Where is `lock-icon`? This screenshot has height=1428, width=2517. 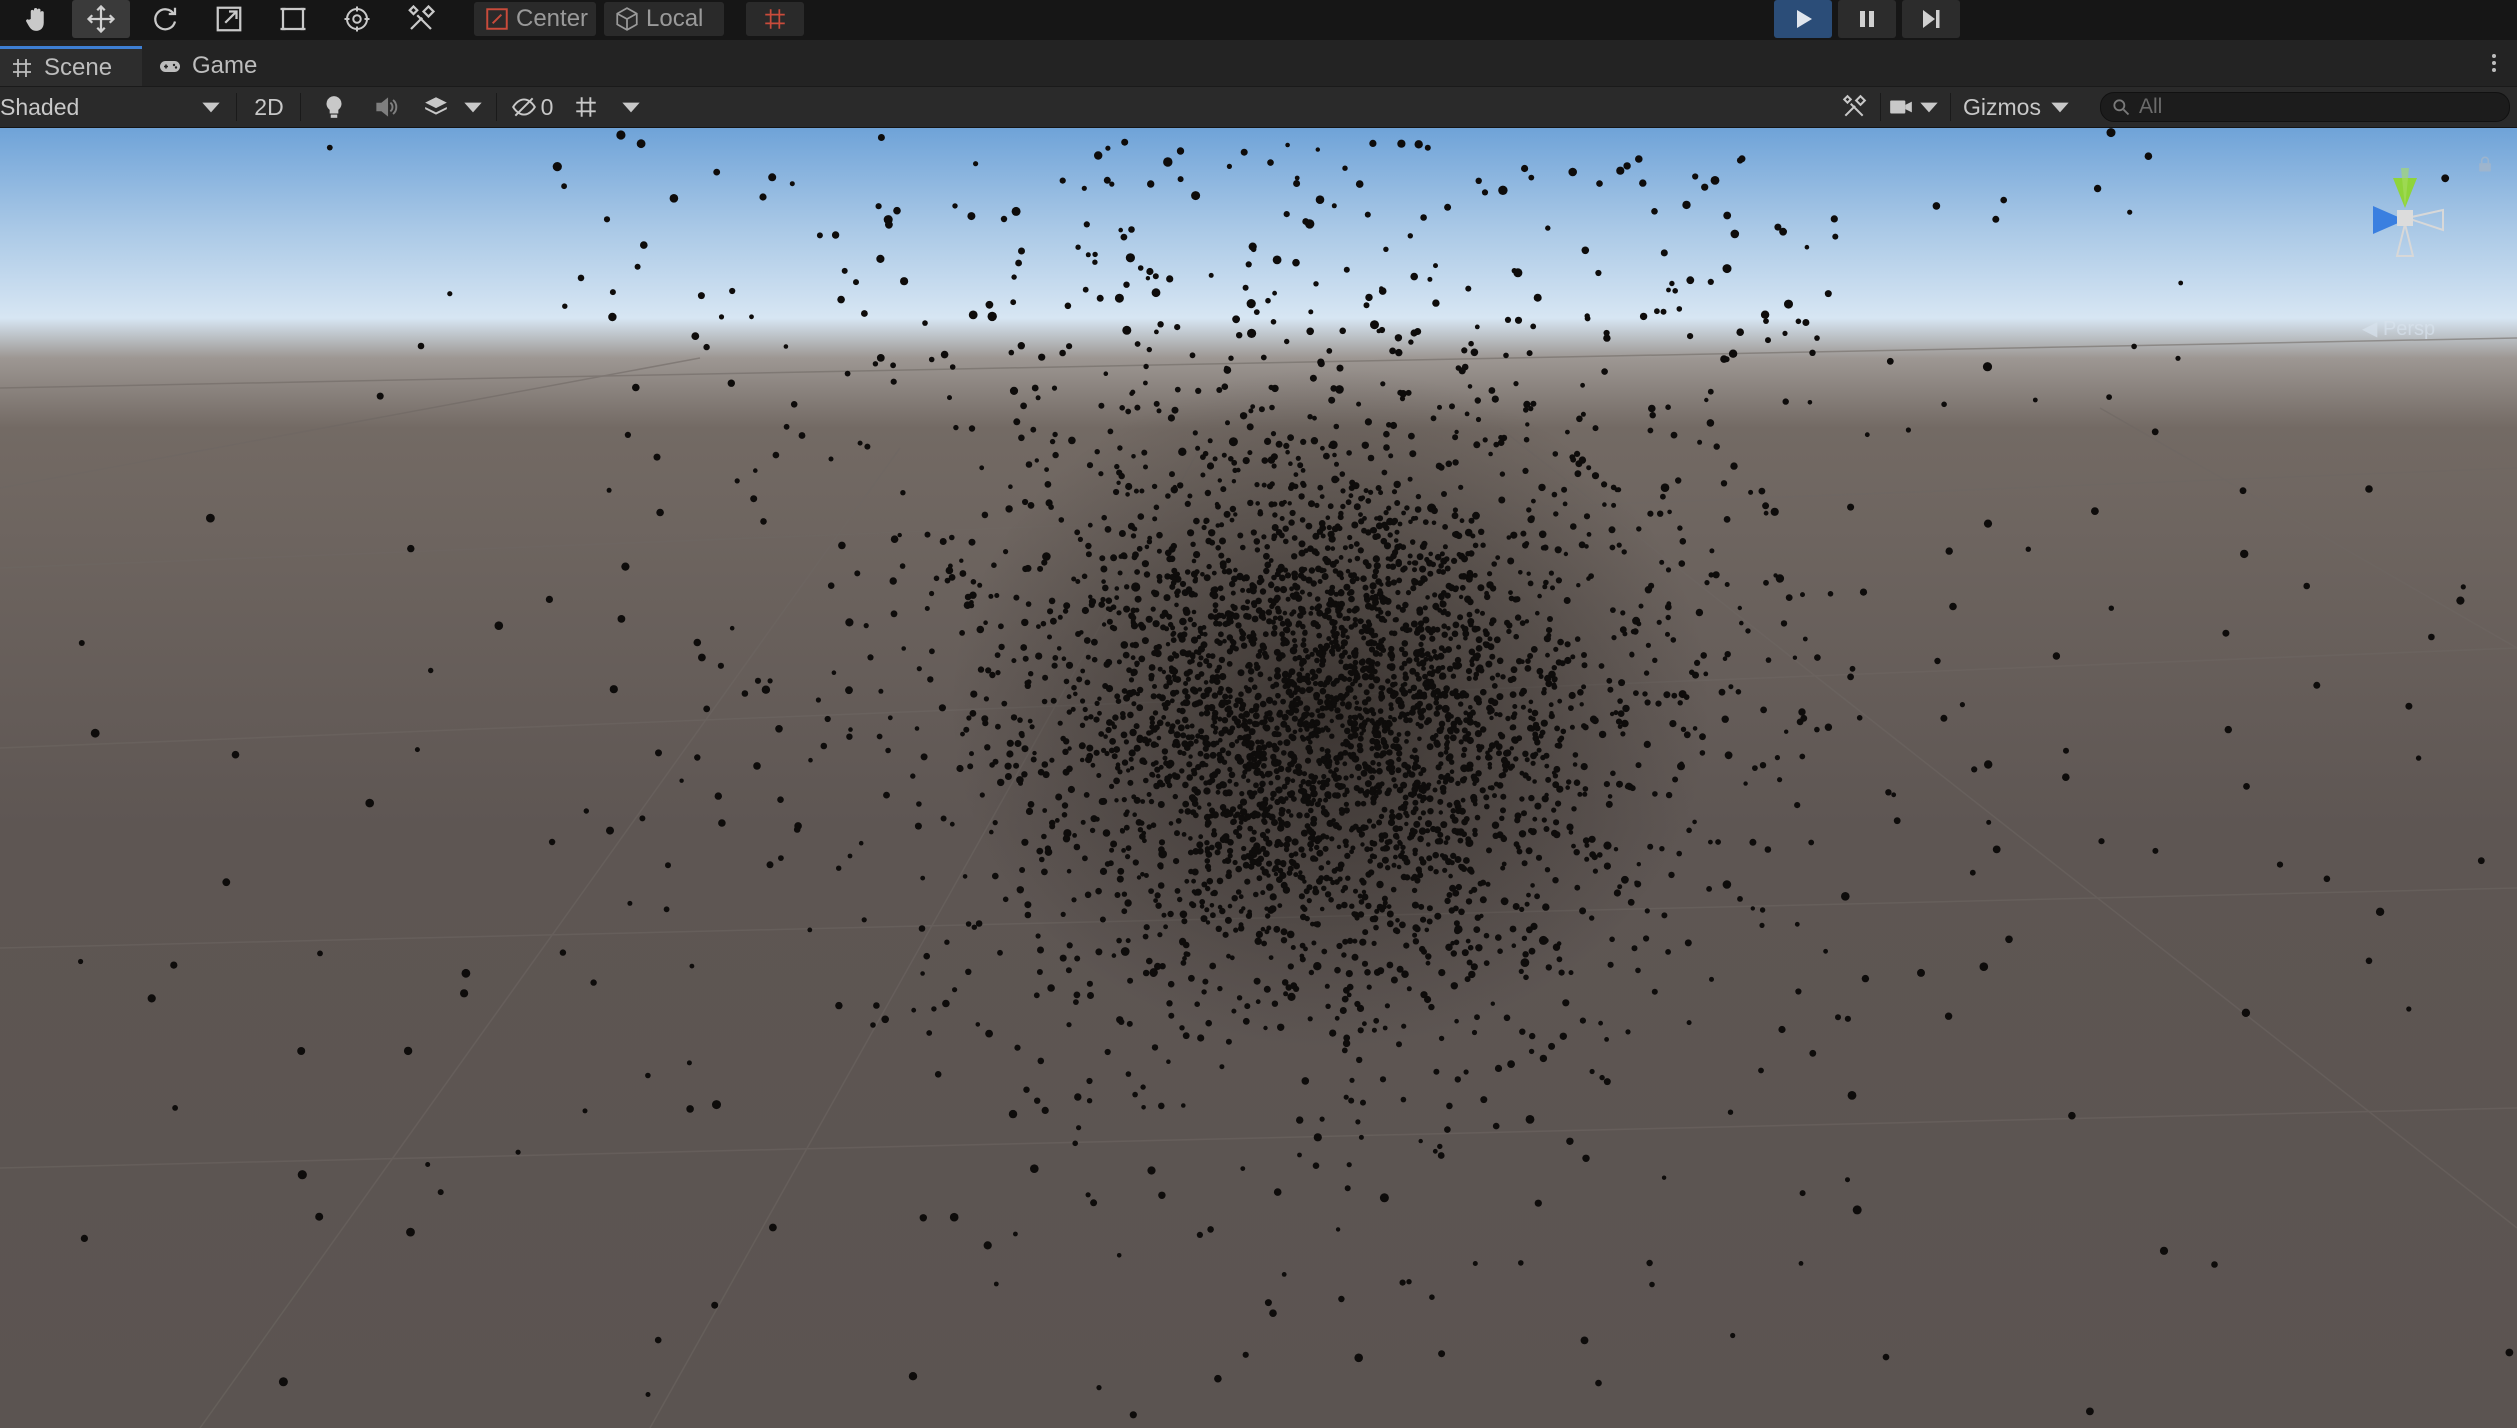
lock-icon is located at coordinates (2485, 164).